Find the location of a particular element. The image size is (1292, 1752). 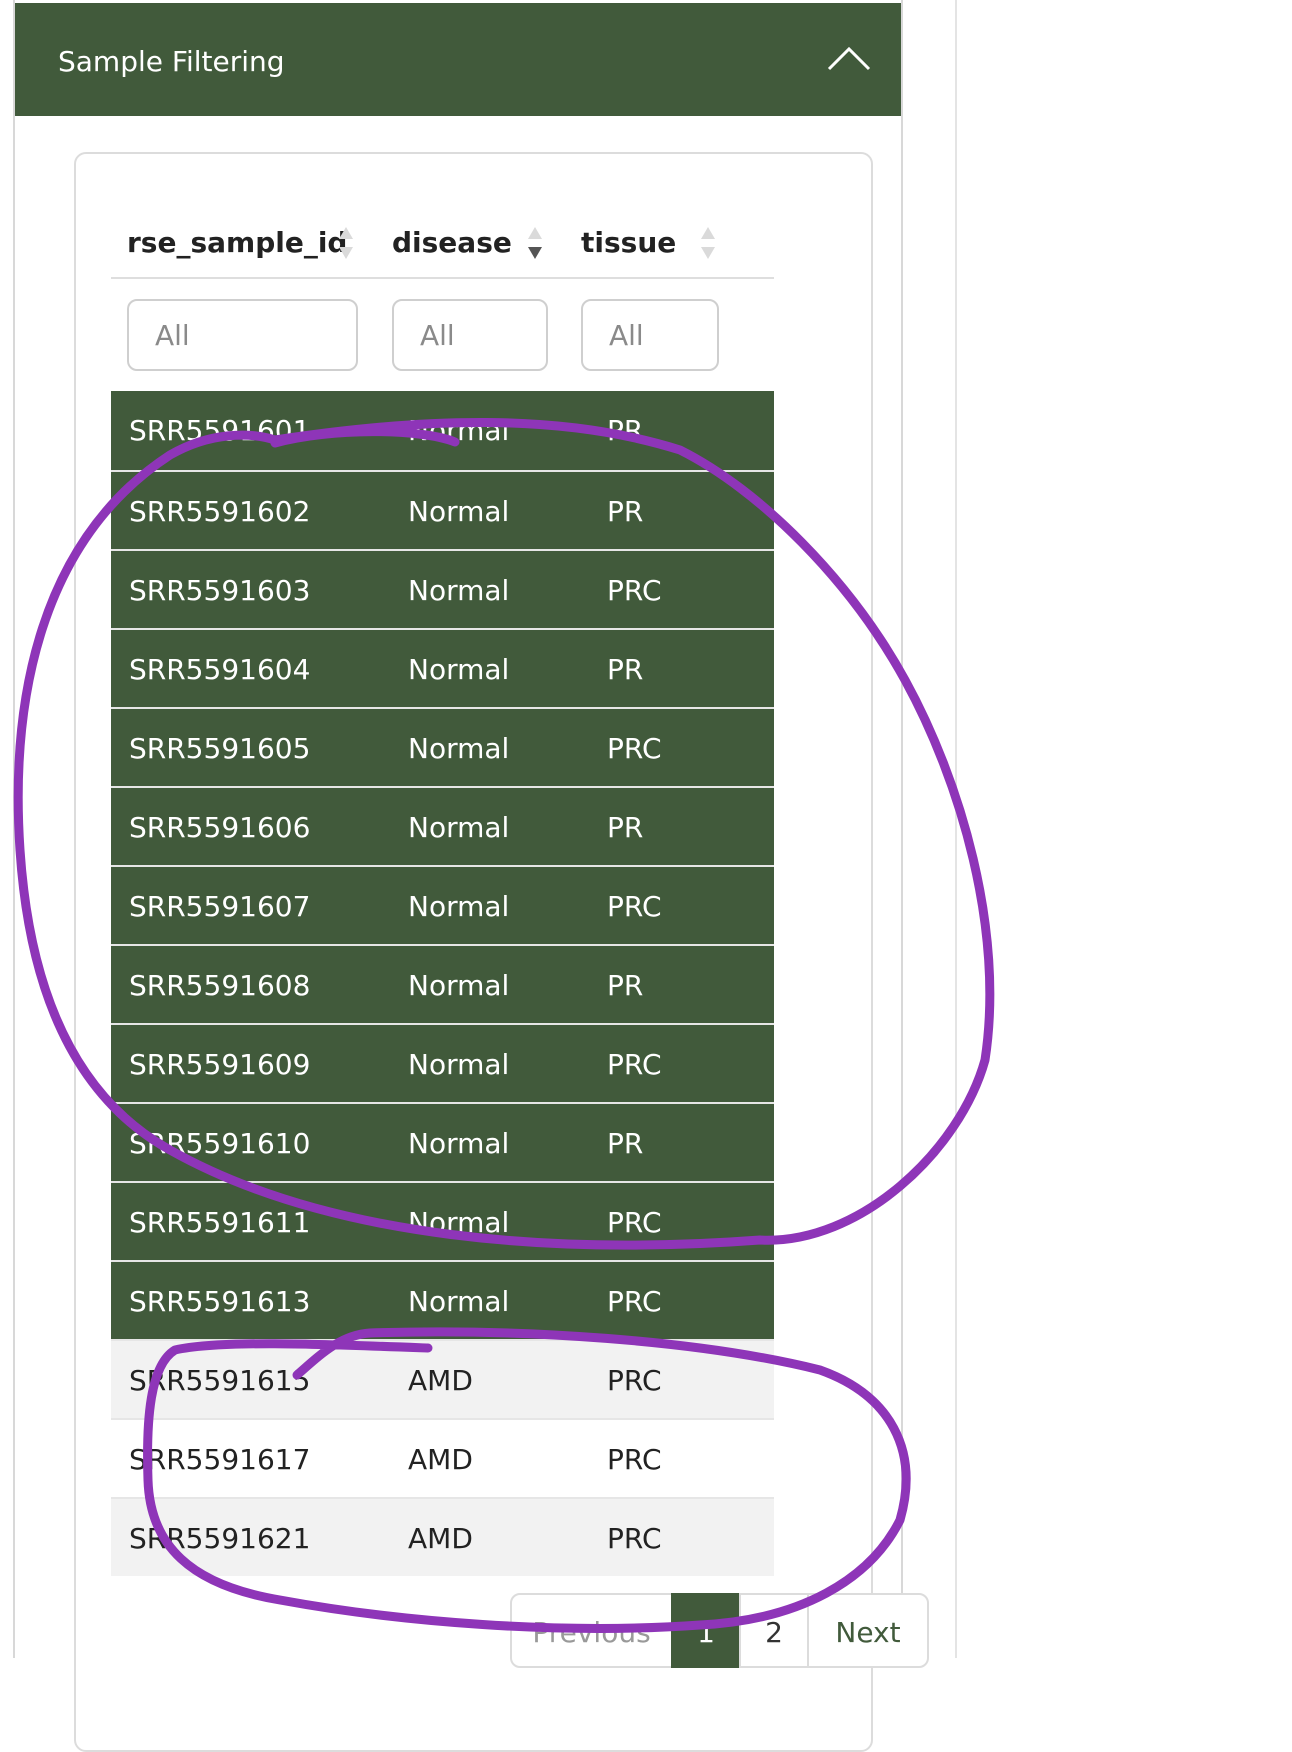

cell-id: SRR5591617 is located at coordinates (220, 1459).